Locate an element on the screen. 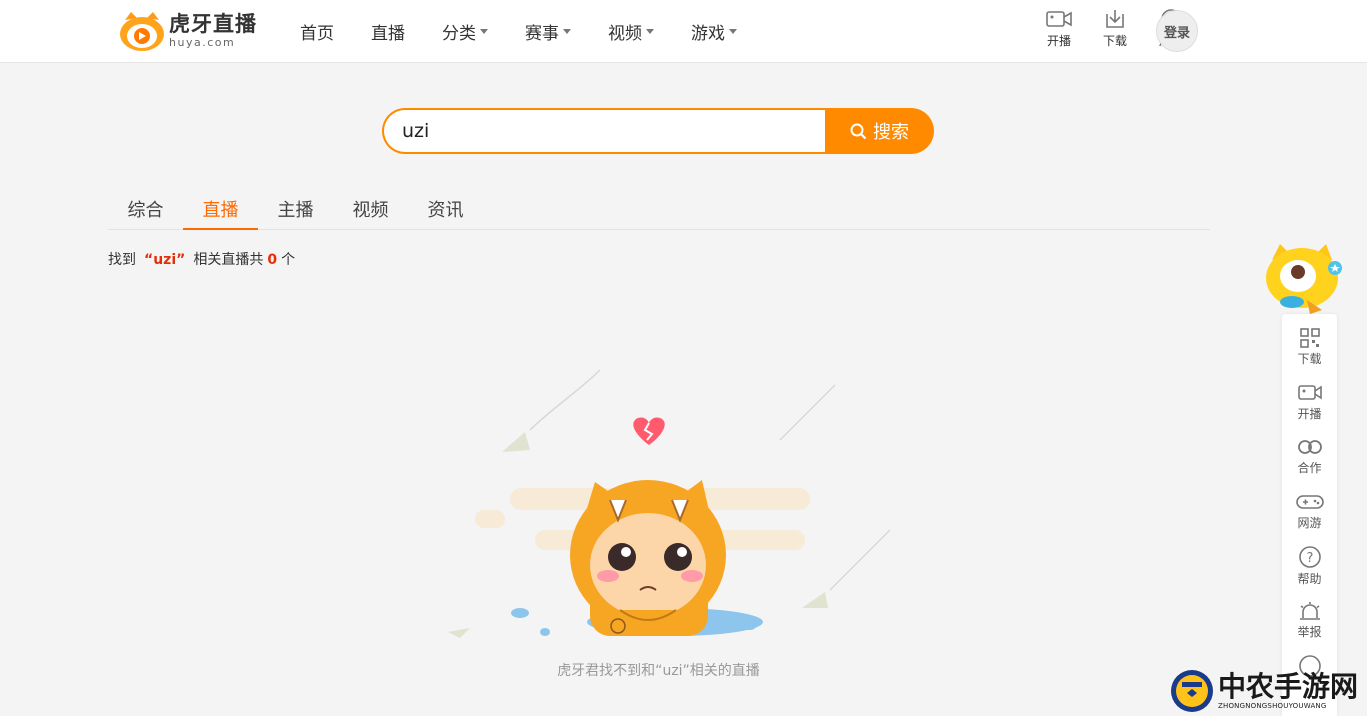  question-icon: ? is located at coordinates (1309, 557).